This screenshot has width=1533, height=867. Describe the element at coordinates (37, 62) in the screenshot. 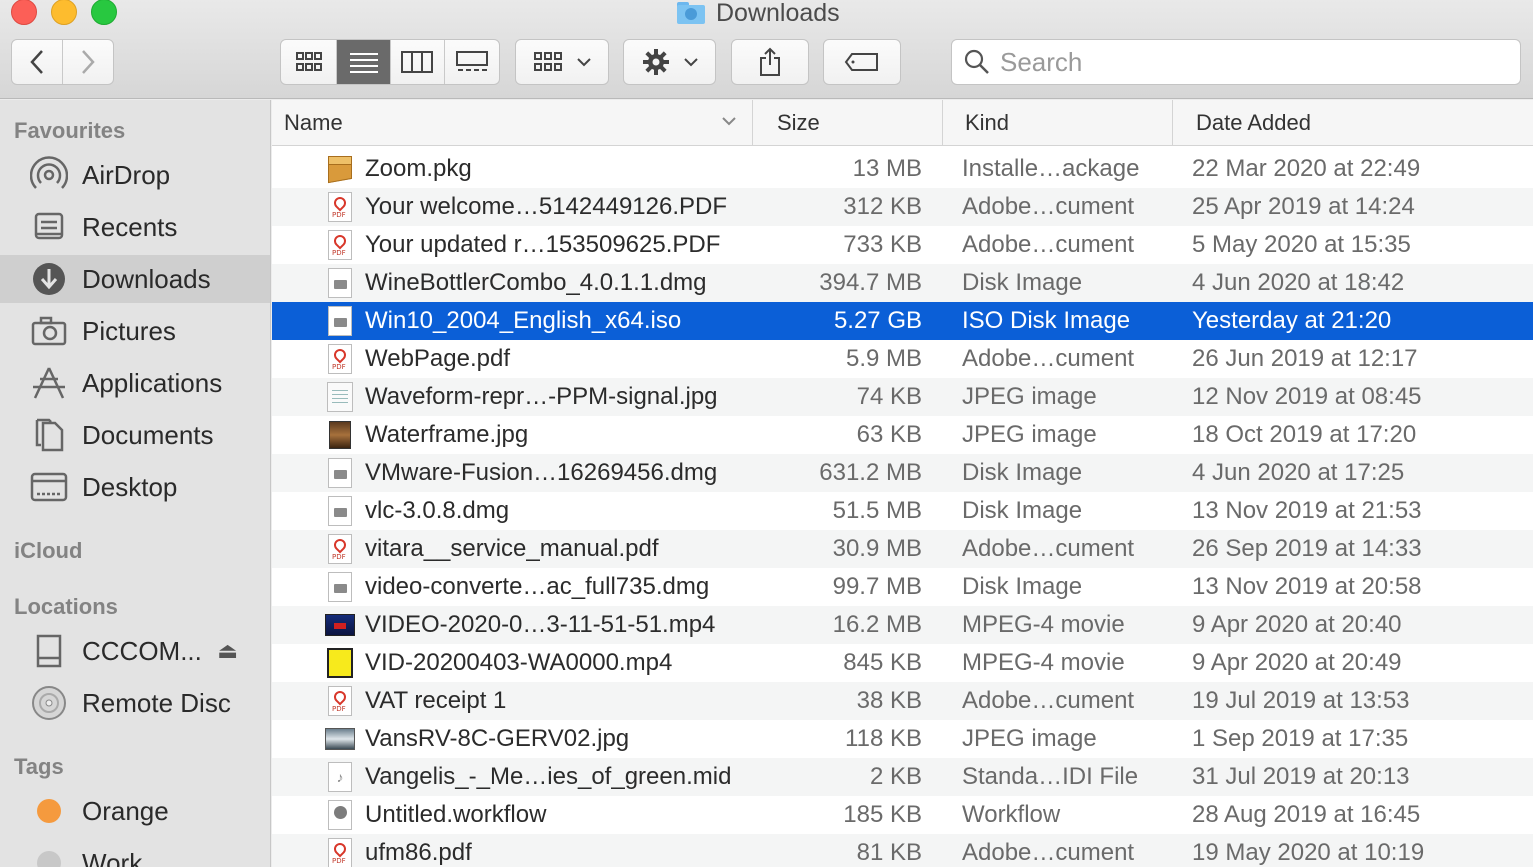

I see `back-button` at that location.